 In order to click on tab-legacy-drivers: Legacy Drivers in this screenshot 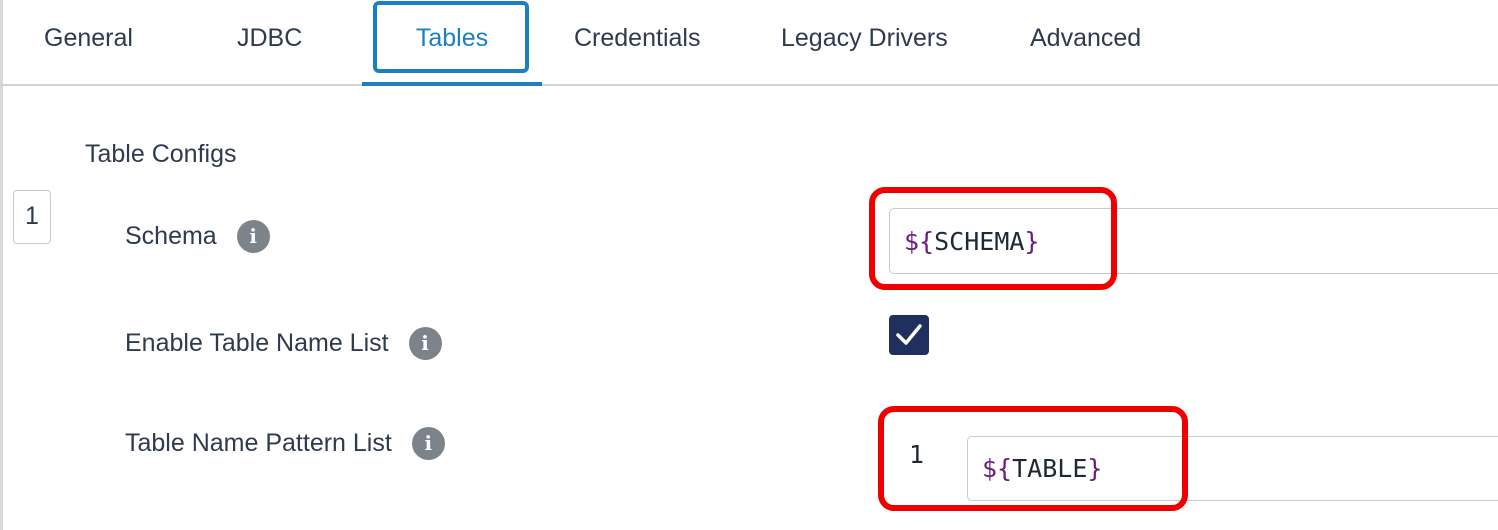, I will do `click(881, 43)`.